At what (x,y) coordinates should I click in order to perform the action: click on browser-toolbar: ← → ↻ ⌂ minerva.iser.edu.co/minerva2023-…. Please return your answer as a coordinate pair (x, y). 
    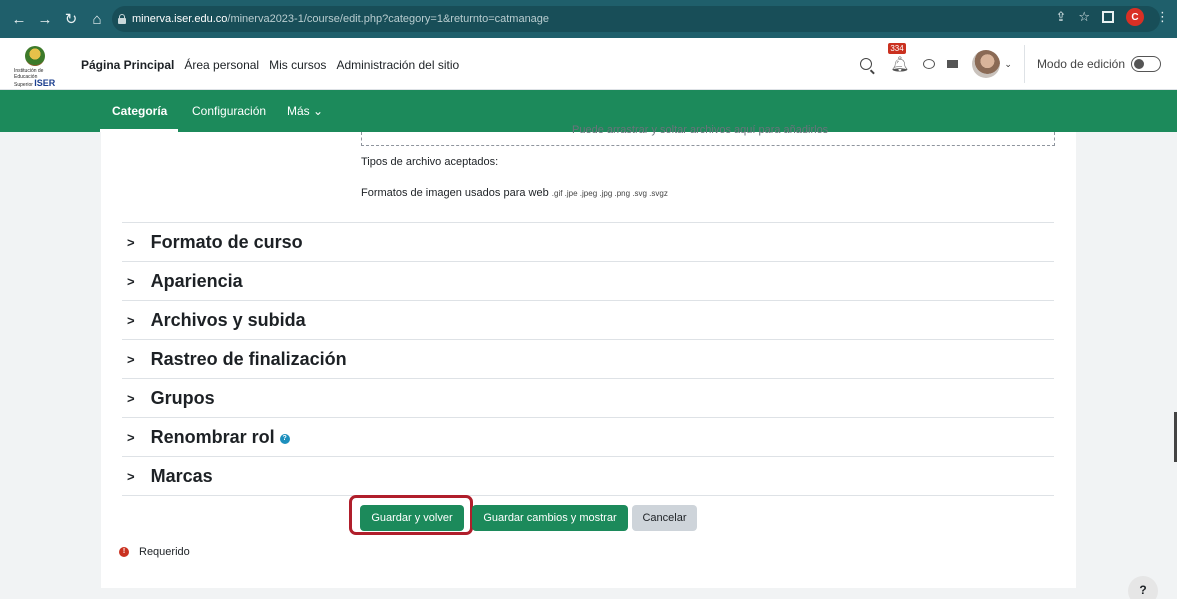
    Looking at the image, I should click on (588, 19).